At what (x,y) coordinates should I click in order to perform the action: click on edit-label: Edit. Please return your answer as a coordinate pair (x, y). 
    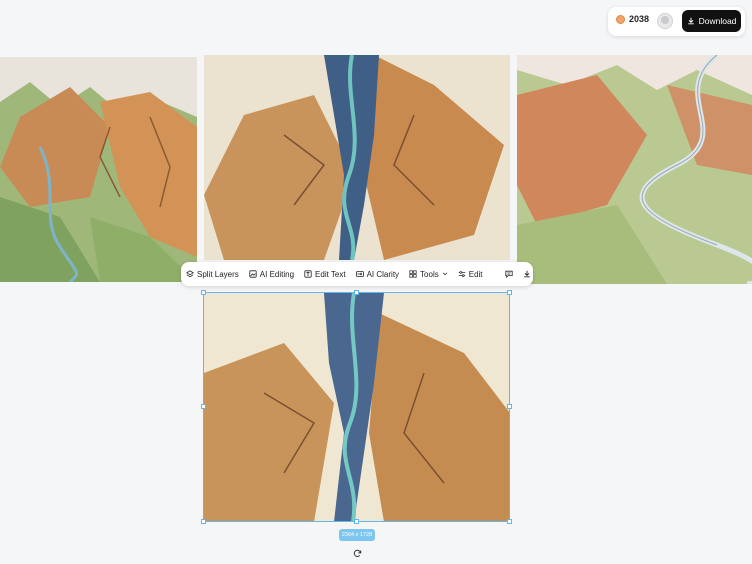
    Looking at the image, I should click on (475, 274).